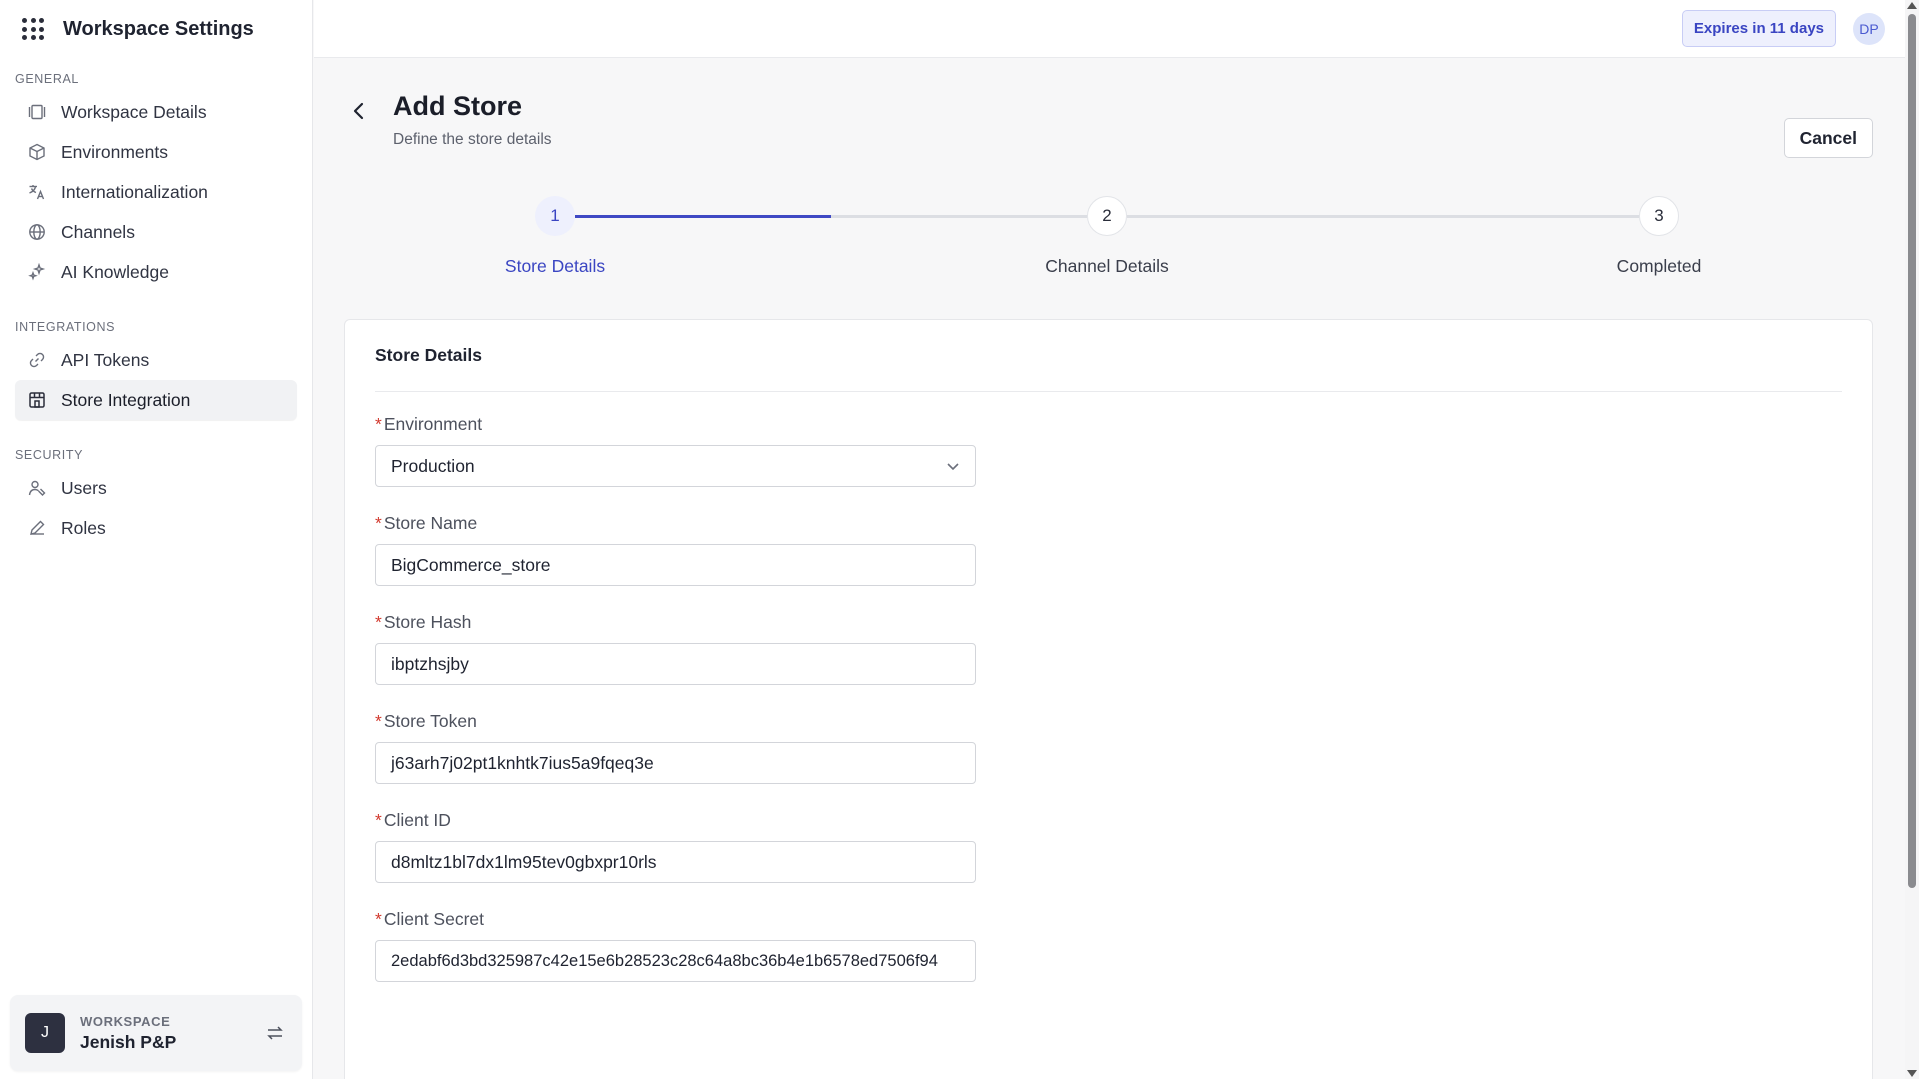 This screenshot has width=1919, height=1079. What do you see at coordinates (37, 232) in the screenshot?
I see `globe-icon` at bounding box center [37, 232].